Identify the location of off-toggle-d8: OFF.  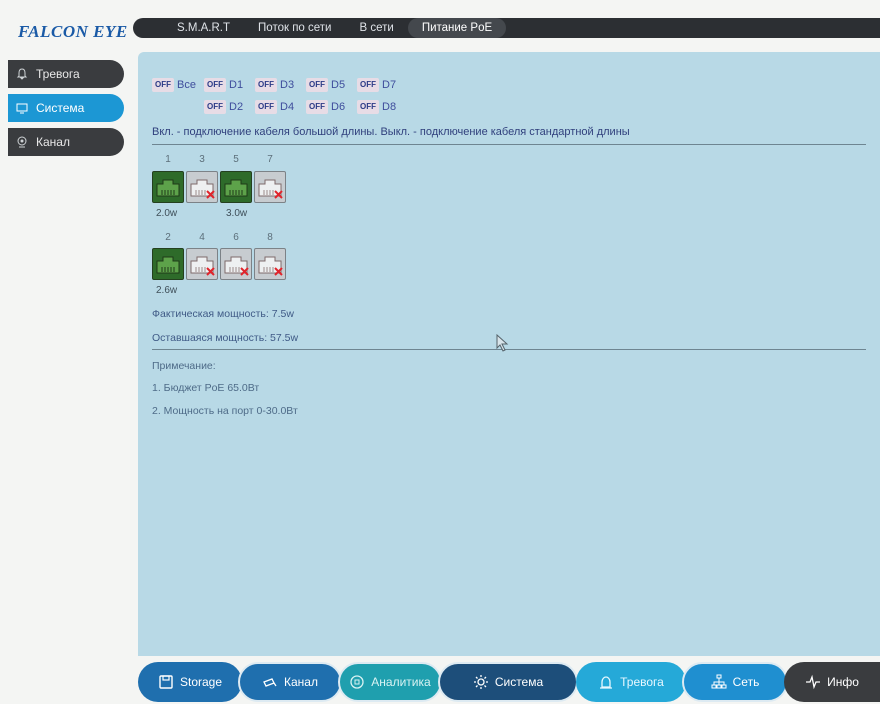
(368, 107).